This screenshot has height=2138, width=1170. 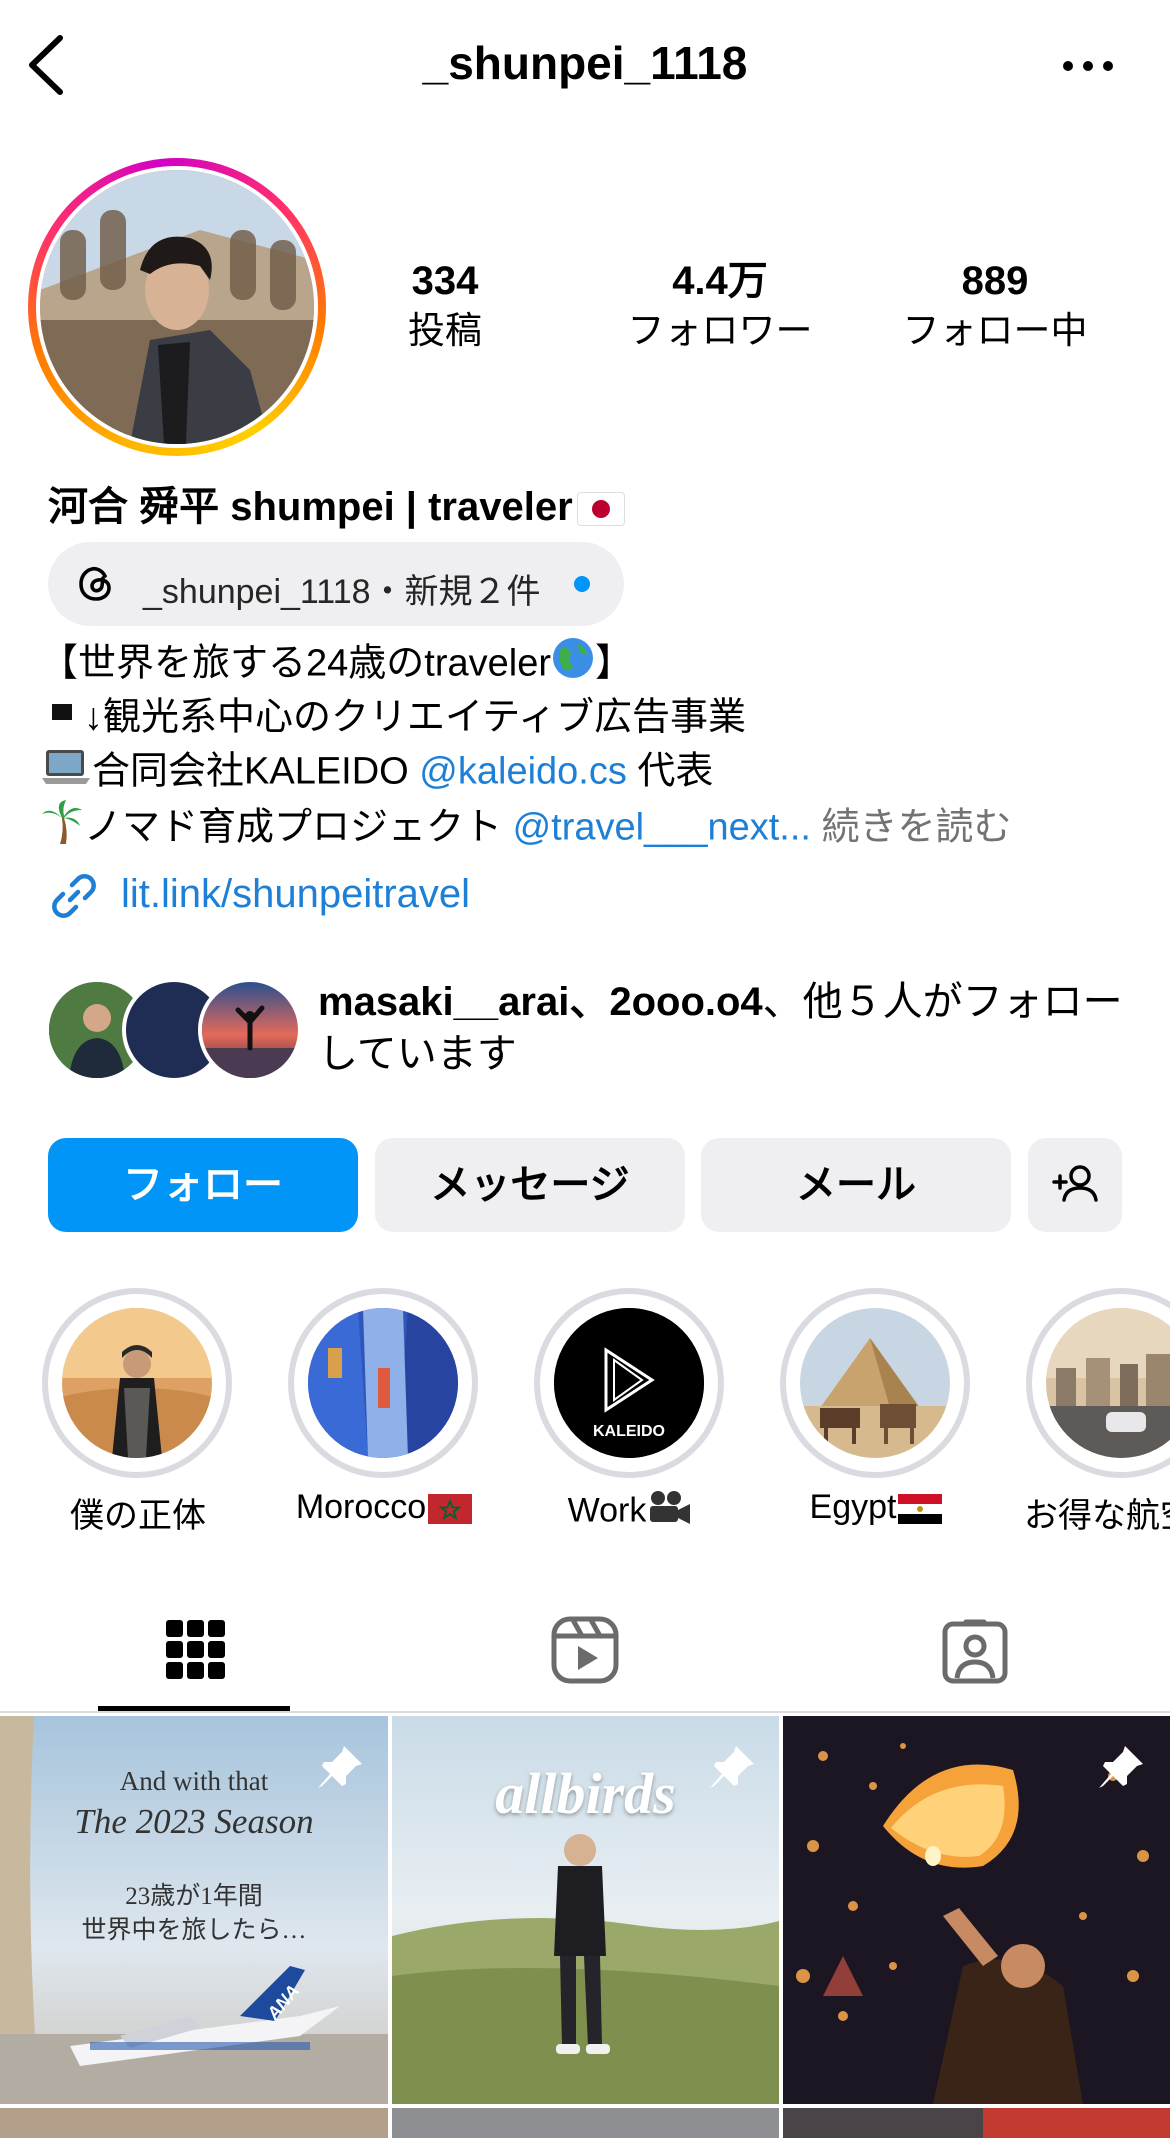 I want to click on grid-icon, so click(x=195, y=1649).